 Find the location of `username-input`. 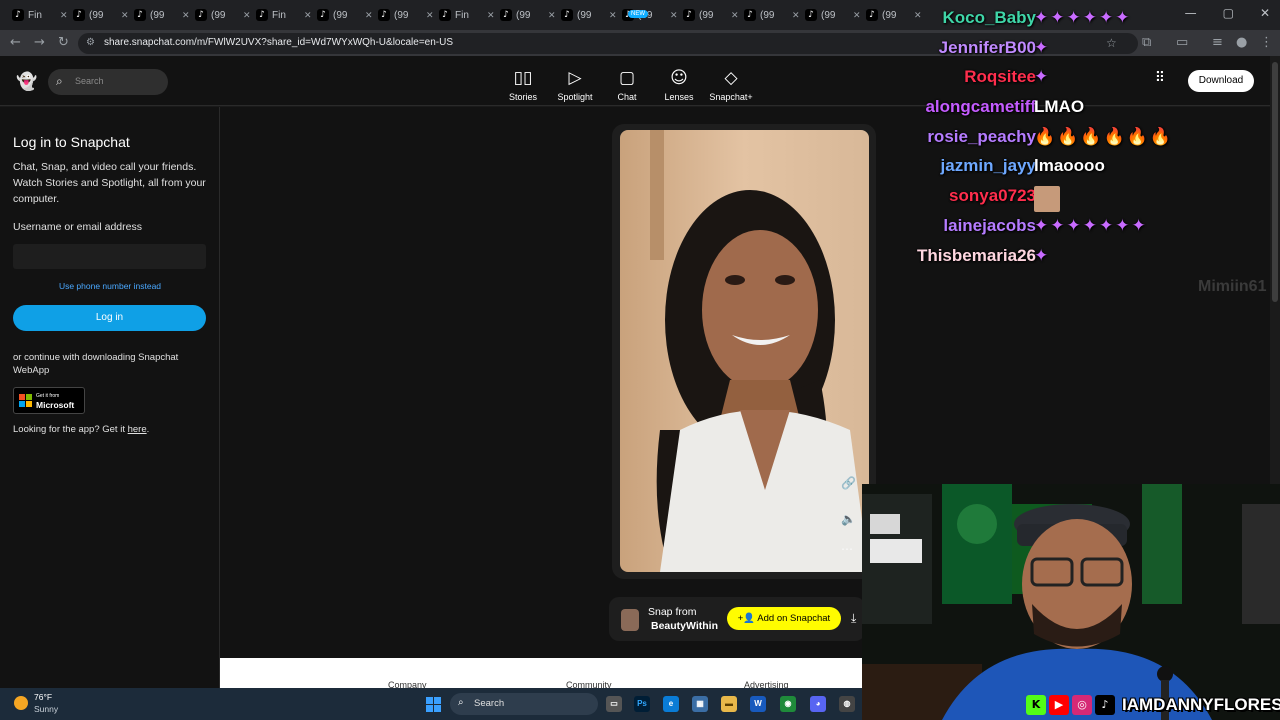

username-input is located at coordinates (109, 256).